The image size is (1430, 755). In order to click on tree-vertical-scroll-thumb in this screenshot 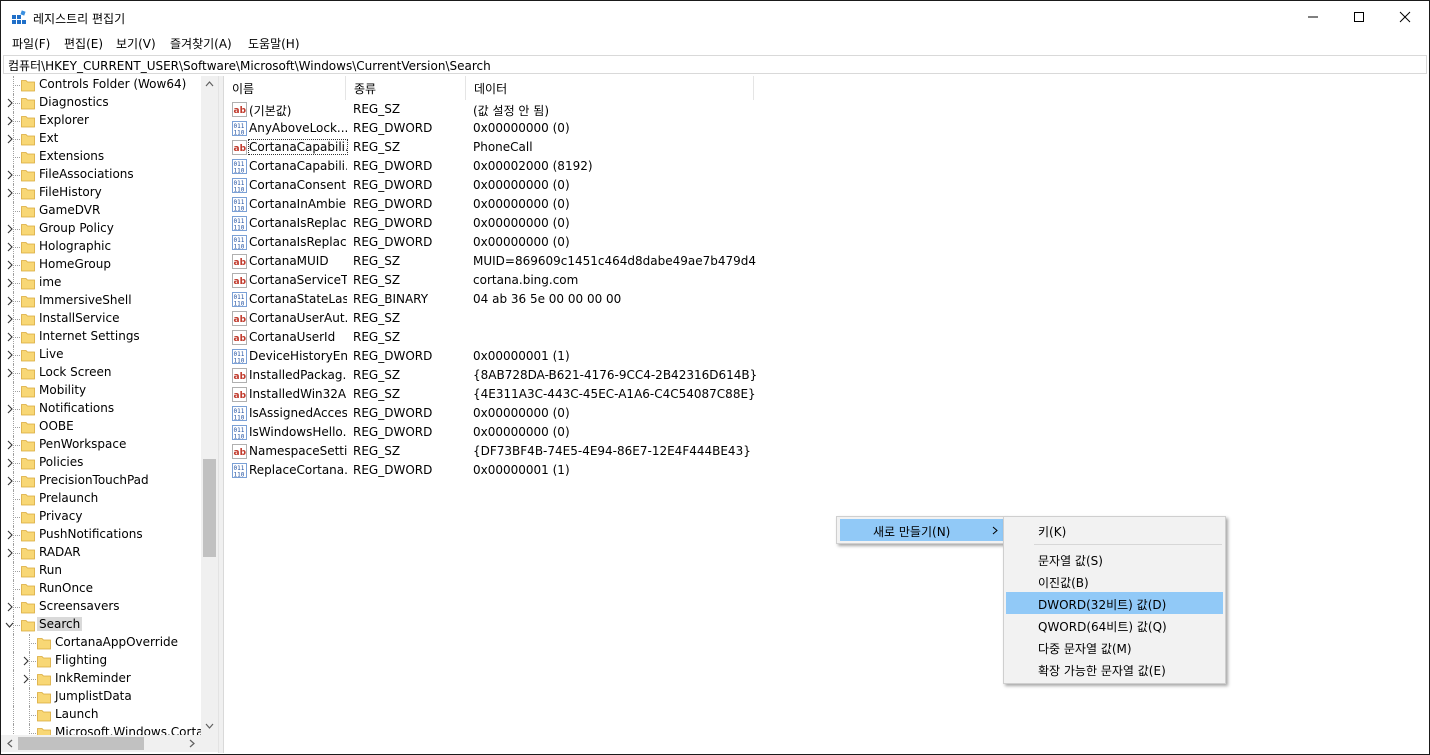, I will do `click(209, 508)`.